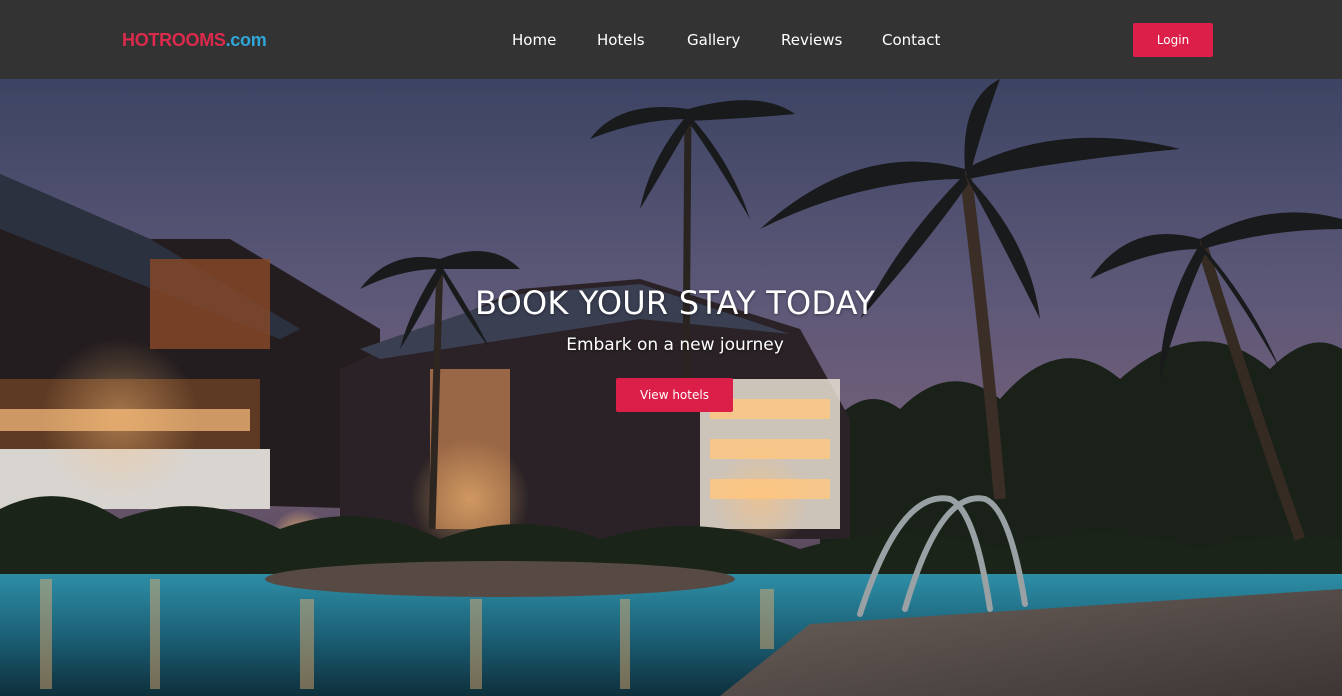  I want to click on nav-link-contact: Contact, so click(911, 40).